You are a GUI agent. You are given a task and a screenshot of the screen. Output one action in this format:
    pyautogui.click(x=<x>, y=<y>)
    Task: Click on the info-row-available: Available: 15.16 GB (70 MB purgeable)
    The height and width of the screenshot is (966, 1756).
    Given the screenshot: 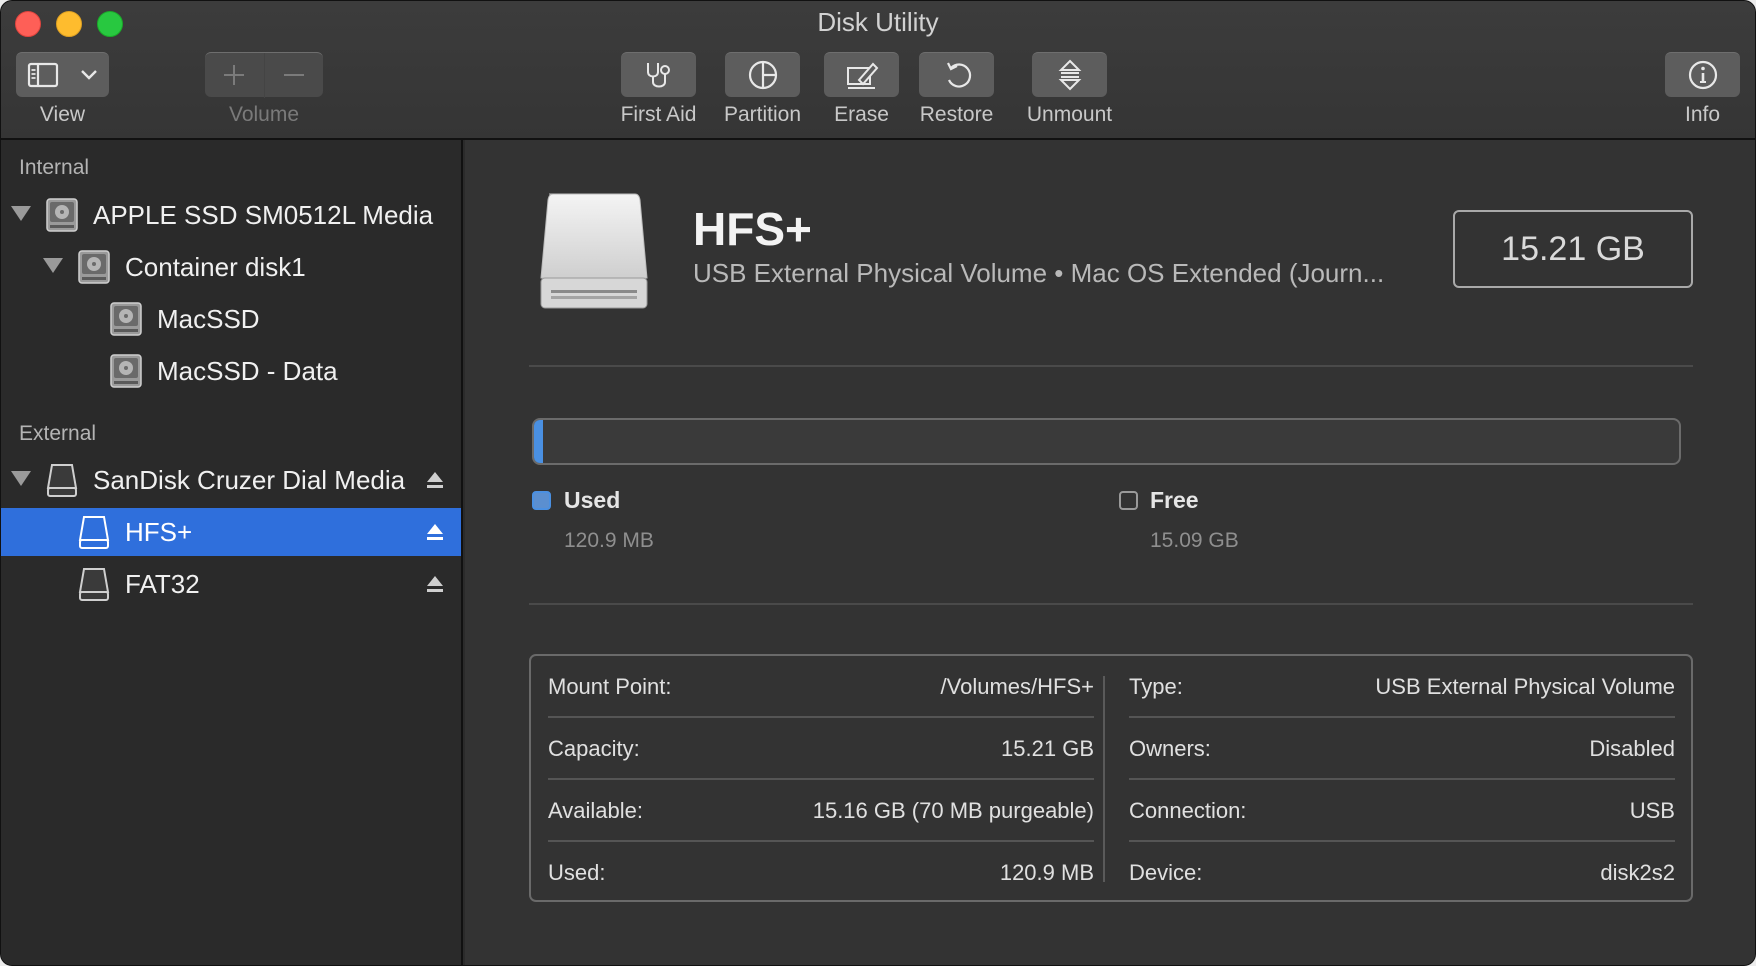 What is the action you would take?
    pyautogui.click(x=821, y=811)
    